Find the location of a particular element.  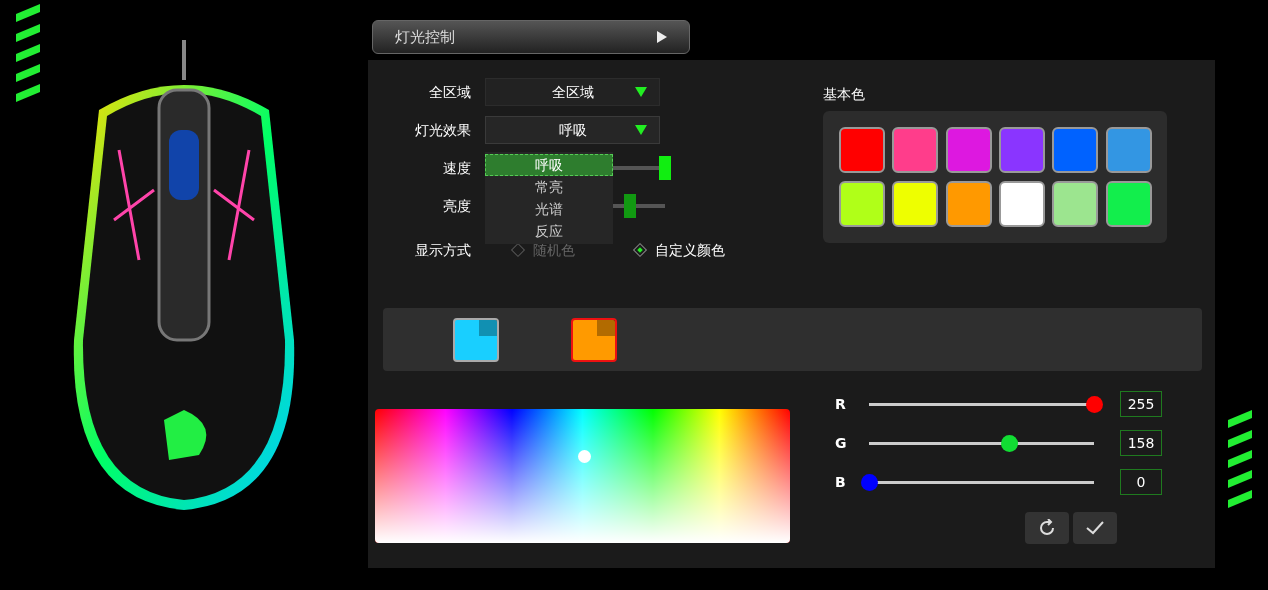

setting-label: 全区域 is located at coordinates (449, 92).